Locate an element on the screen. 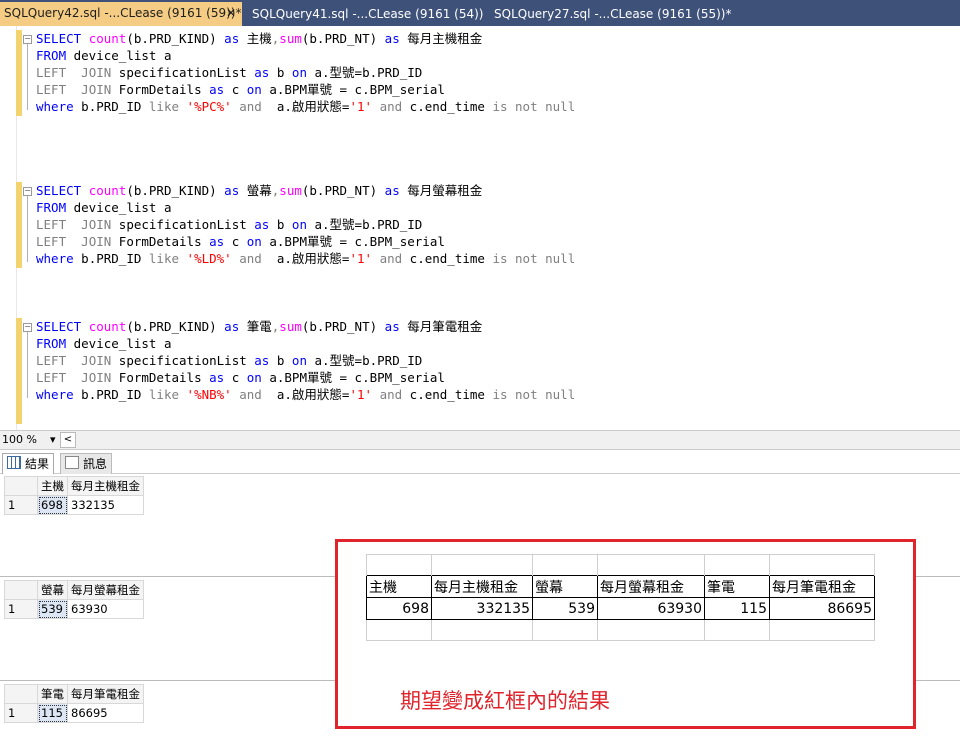 The height and width of the screenshot is (751, 960). zoom-dropdown: 100 % ▾ is located at coordinates (29, 439).